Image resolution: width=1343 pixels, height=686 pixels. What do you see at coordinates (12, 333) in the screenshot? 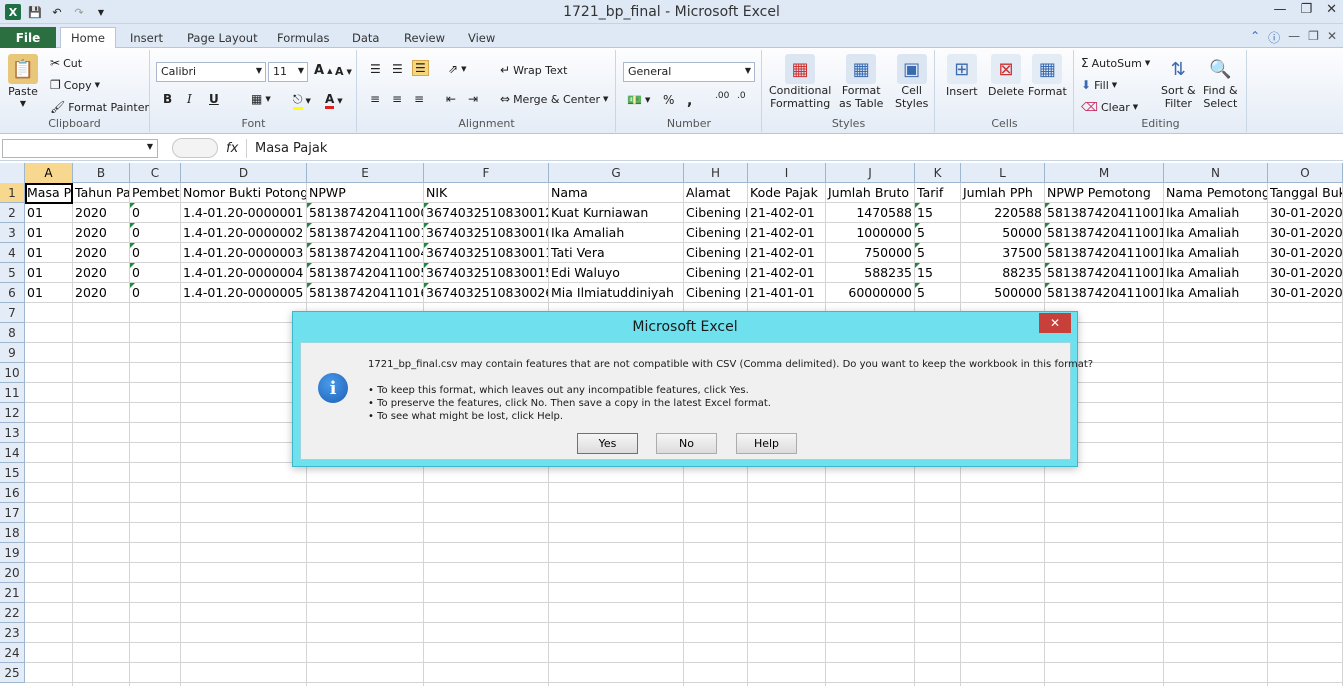
I see `row-header-8: 8` at bounding box center [12, 333].